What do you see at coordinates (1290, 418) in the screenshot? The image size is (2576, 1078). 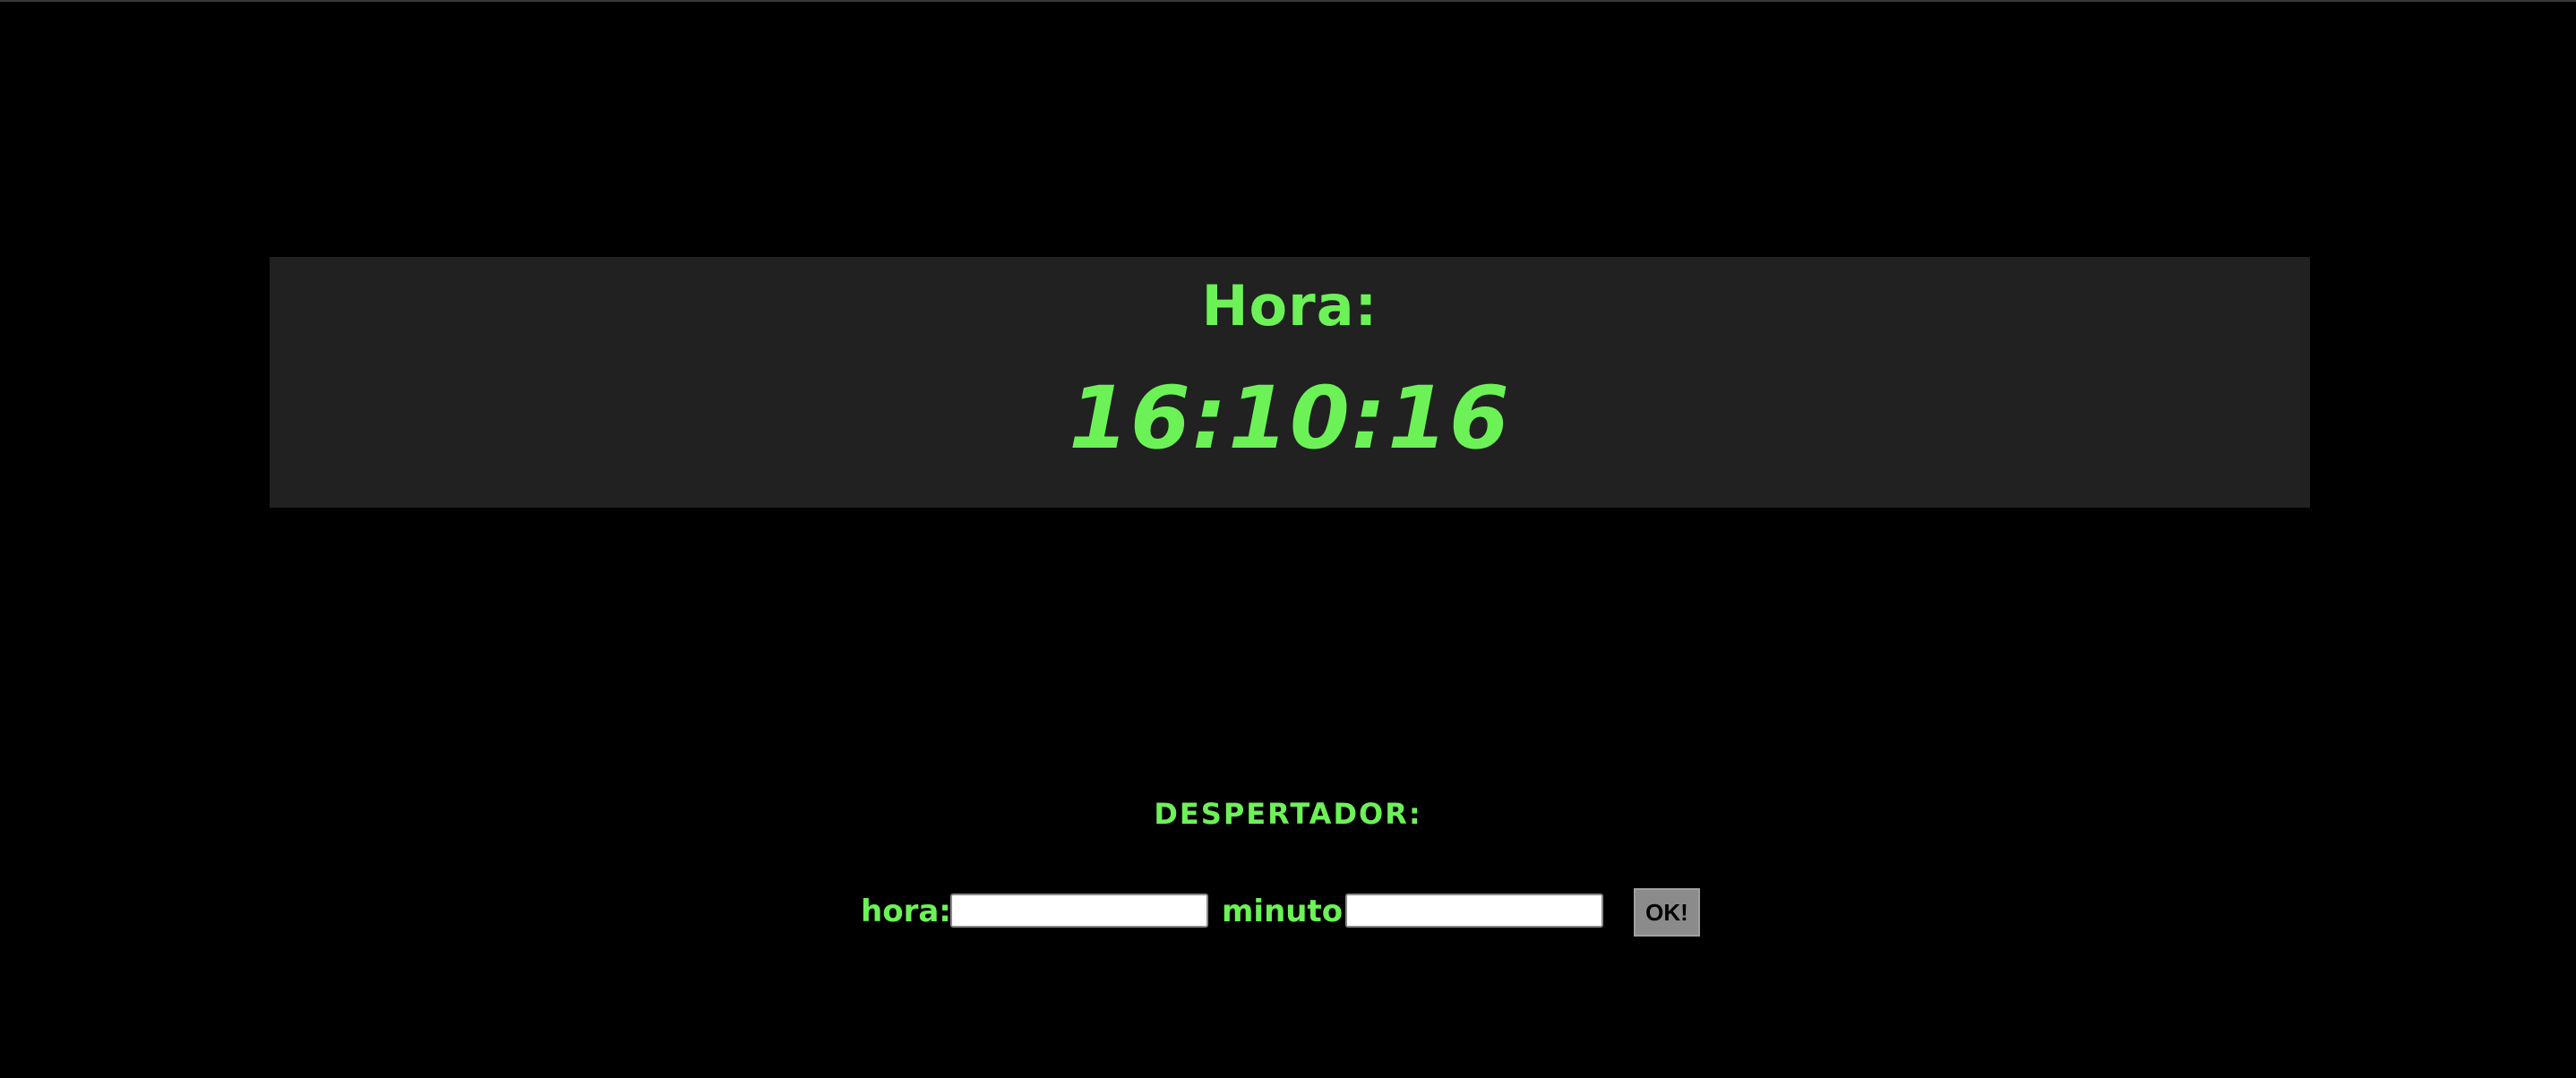 I see `clock-time-display: 16:10:16` at bounding box center [1290, 418].